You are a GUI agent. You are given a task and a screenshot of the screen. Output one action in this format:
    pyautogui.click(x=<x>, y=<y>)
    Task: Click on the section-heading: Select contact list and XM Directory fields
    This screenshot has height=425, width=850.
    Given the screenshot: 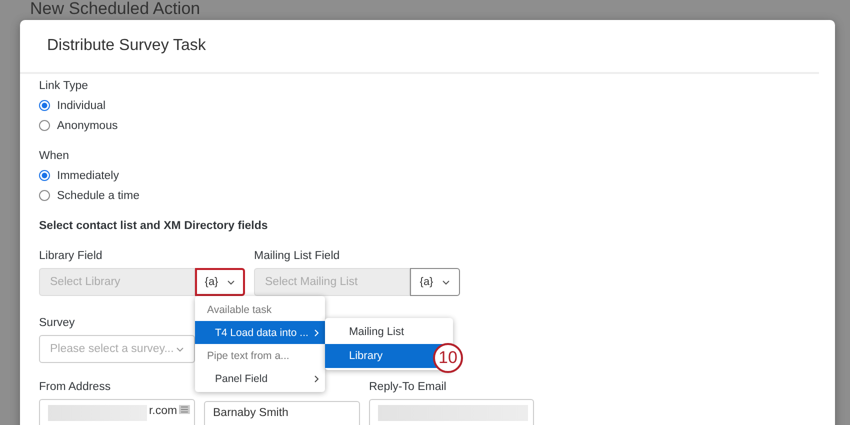 What is the action you would take?
    pyautogui.click(x=153, y=226)
    